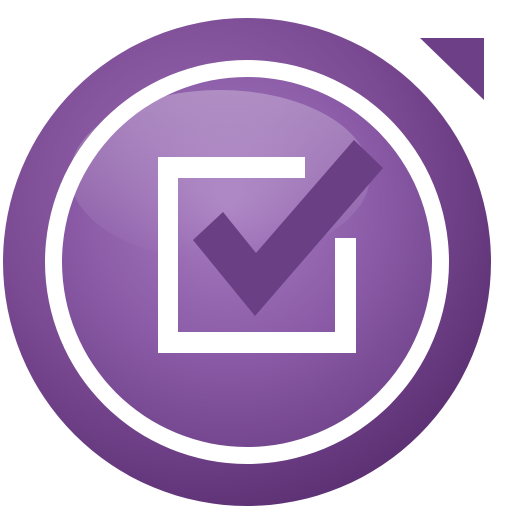 This screenshot has width=512, height=512. What do you see at coordinates (452, 69) in the screenshot?
I see `corner-triangle-icon` at bounding box center [452, 69].